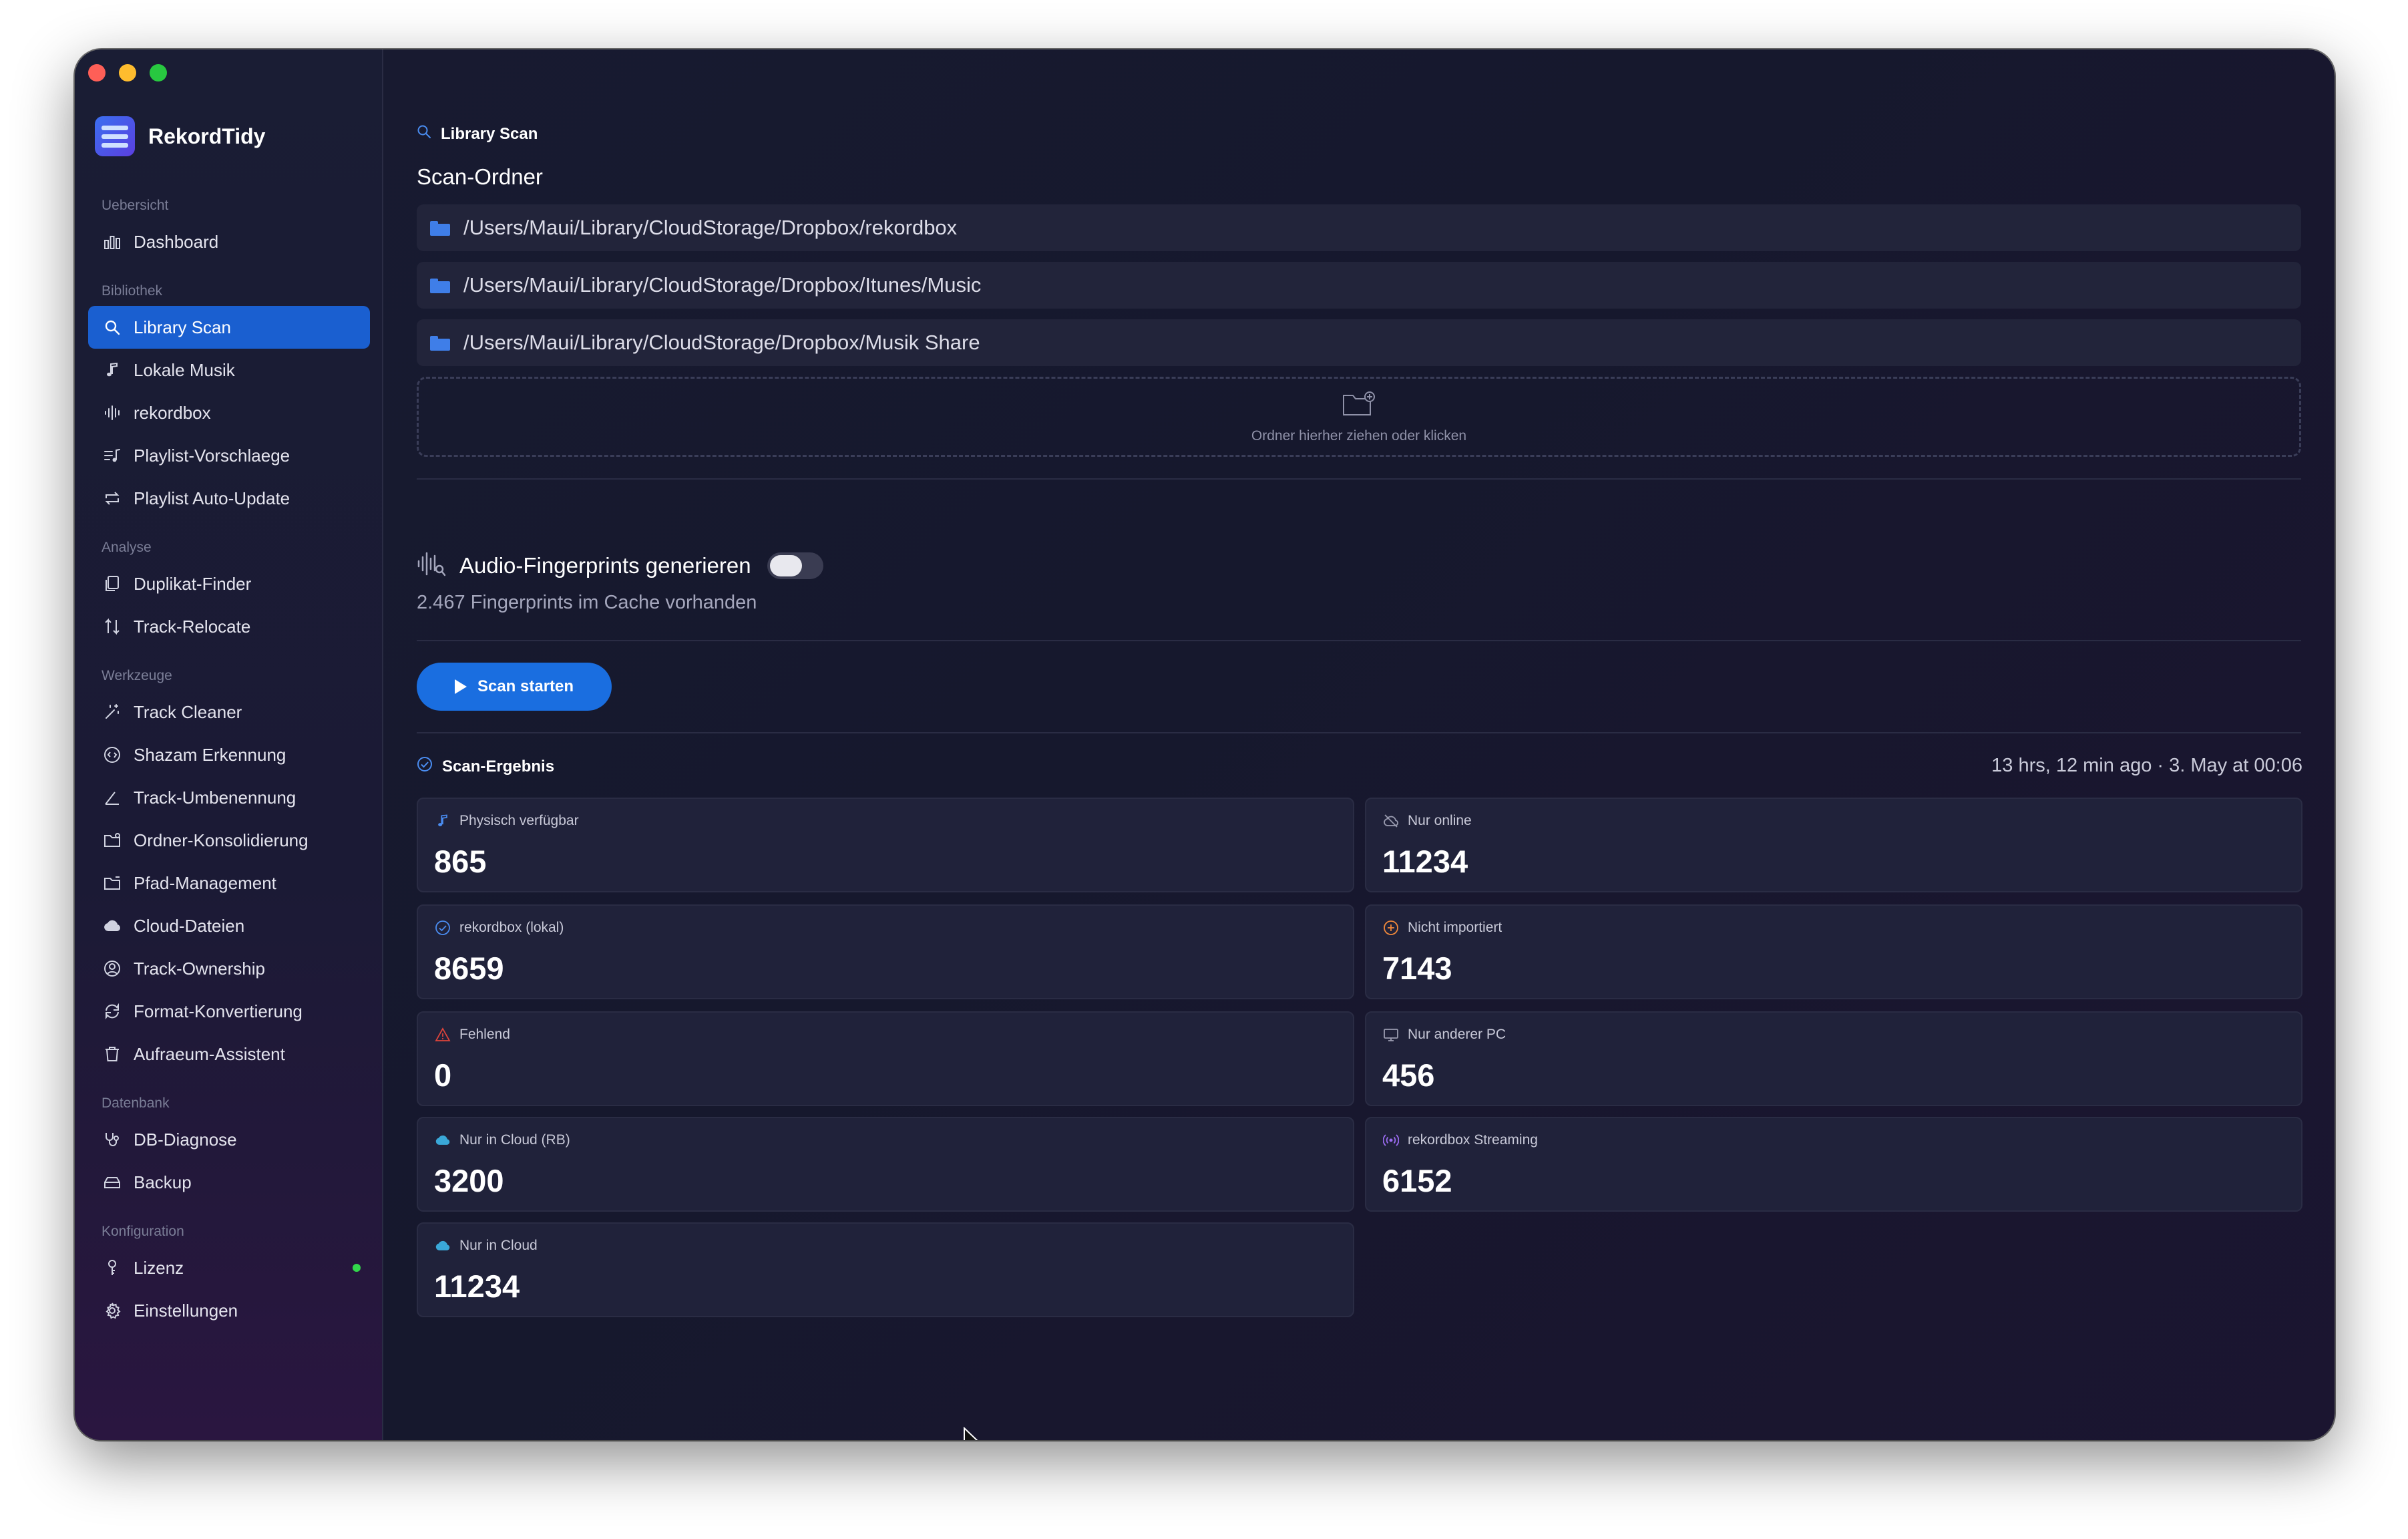 This screenshot has width=2408, height=1539. I want to click on stat-card-nur-anderer-pc: Nur anderer PC 456, so click(1833, 1058).